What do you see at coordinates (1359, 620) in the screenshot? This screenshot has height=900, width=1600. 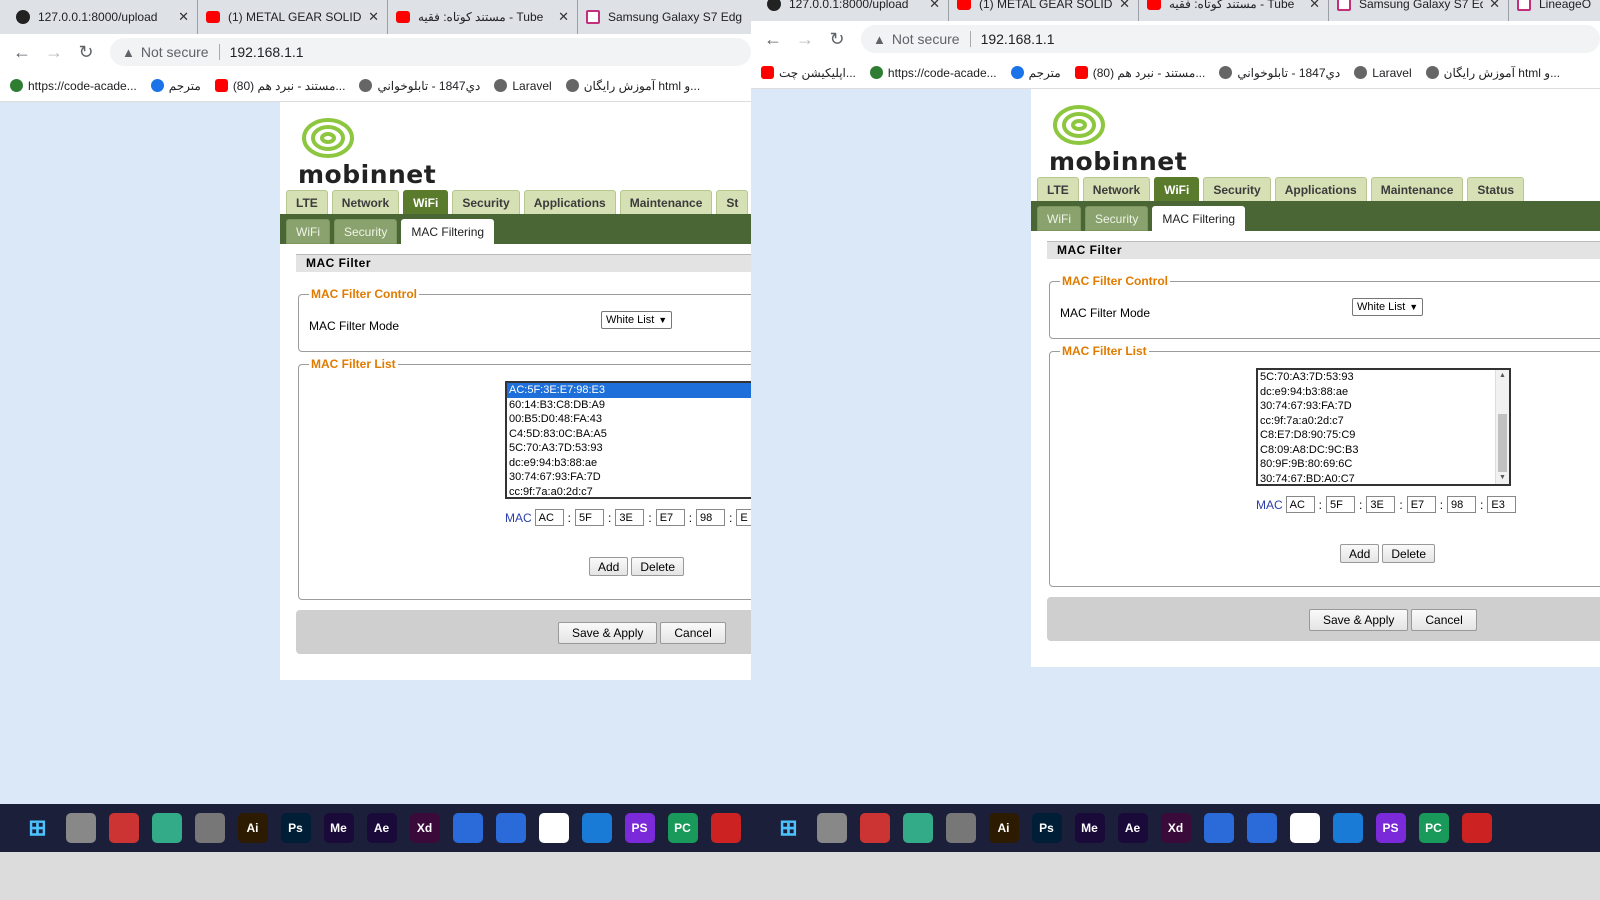 I see `save-apply-button: Save & Apply` at bounding box center [1359, 620].